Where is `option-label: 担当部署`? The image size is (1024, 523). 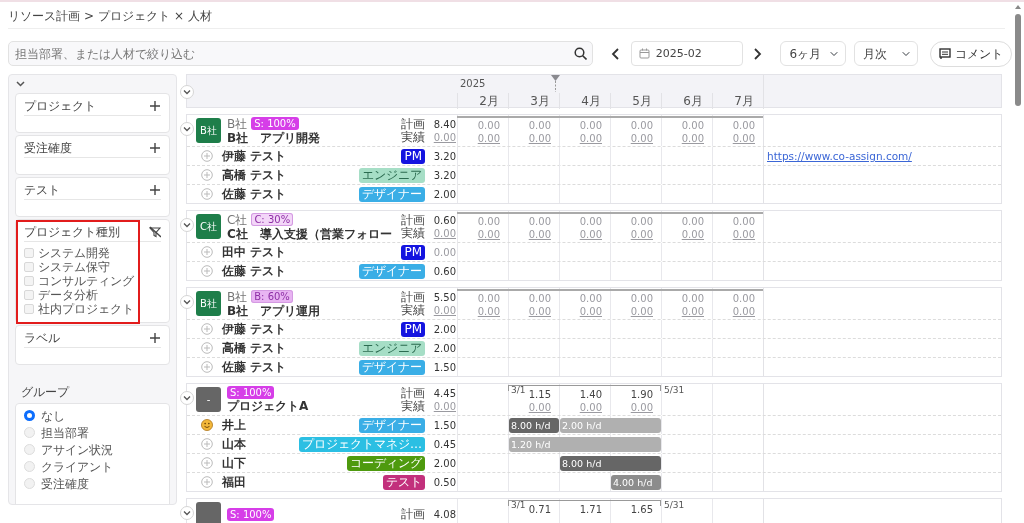
option-label: 担当部署 is located at coordinates (65, 433).